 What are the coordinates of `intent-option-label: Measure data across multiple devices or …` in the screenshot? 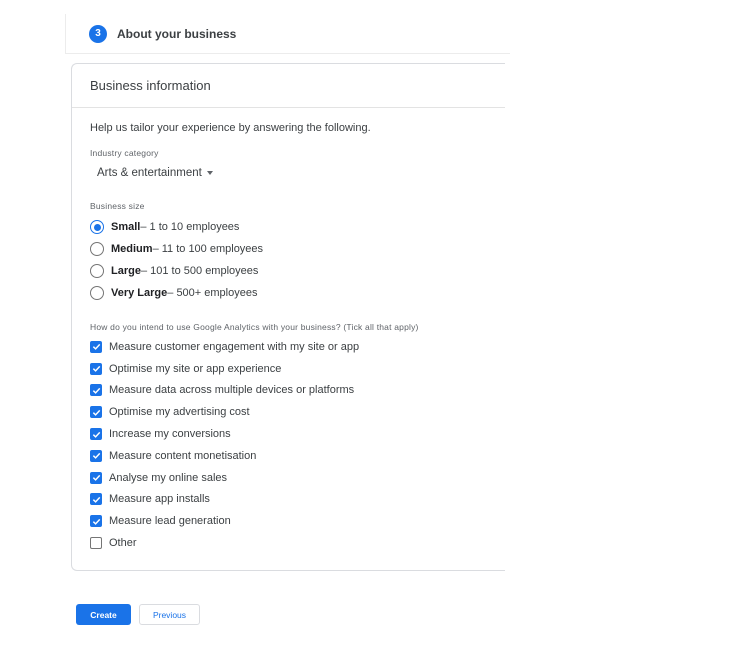 It's located at (232, 390).